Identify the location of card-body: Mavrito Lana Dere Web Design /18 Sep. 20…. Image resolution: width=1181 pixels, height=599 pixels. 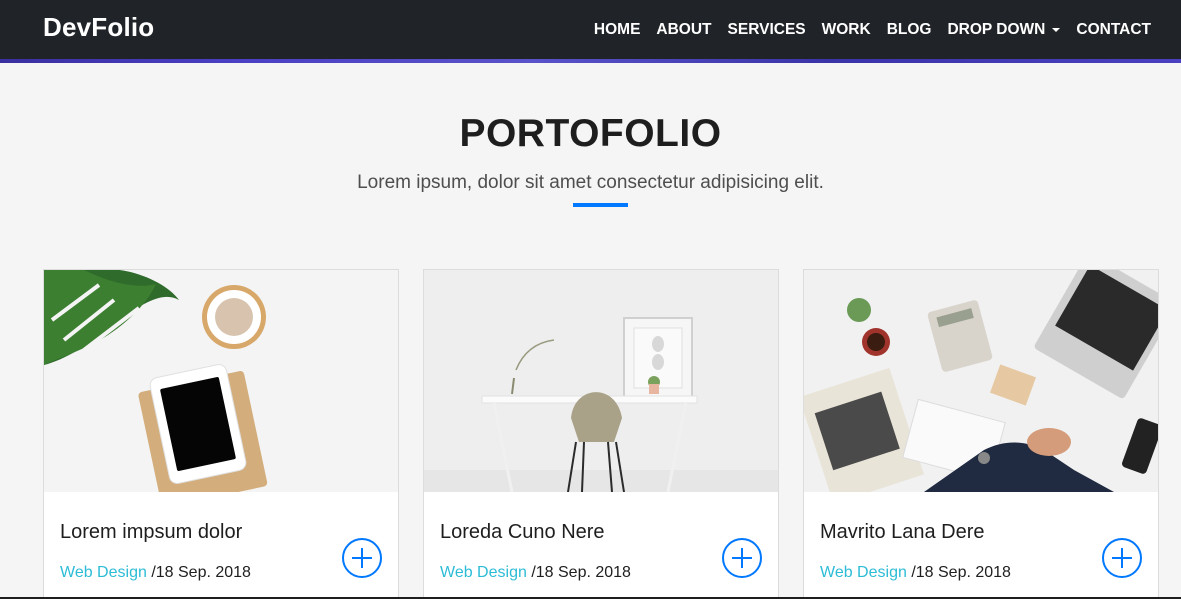
(981, 545).